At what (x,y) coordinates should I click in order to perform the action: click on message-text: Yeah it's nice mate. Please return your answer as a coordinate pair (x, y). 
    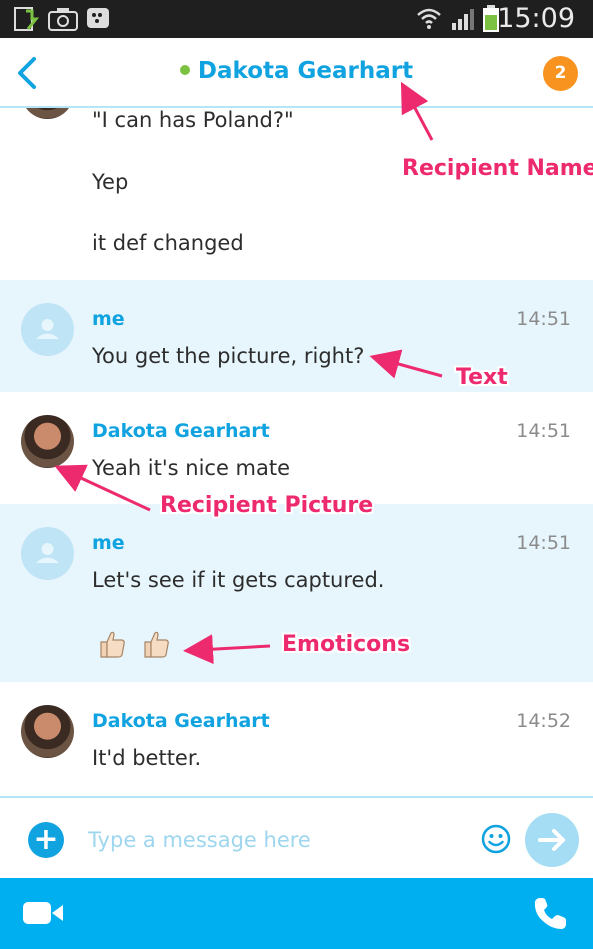
    Looking at the image, I should click on (191, 468).